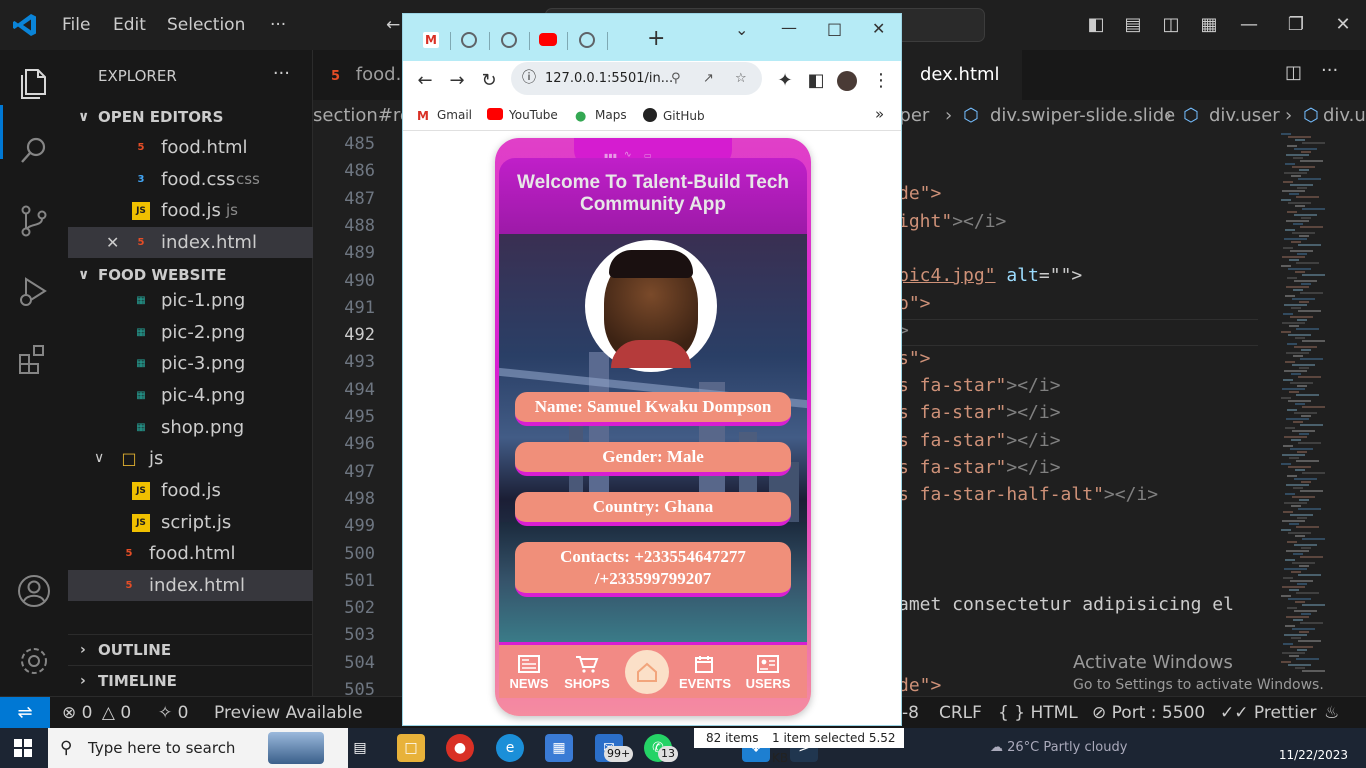 This screenshot has height=768, width=1366. I want to click on weather-widget: ☁ 26°C Partly cloudy, so click(1058, 747).